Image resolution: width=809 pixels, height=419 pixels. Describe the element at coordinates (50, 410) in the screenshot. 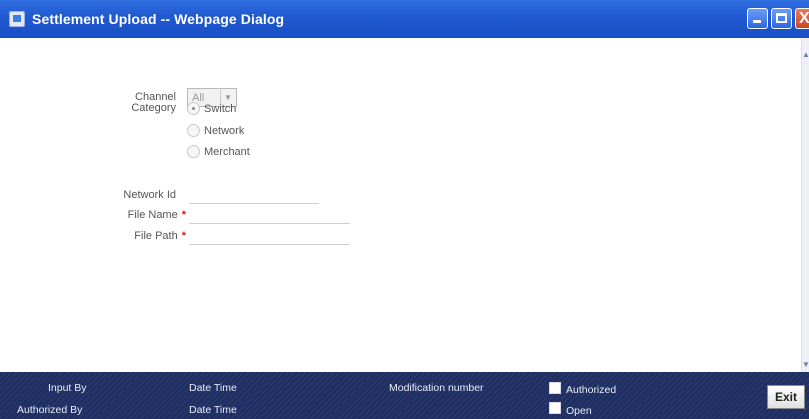

I see `authorized-by-label: Authorized By` at that location.